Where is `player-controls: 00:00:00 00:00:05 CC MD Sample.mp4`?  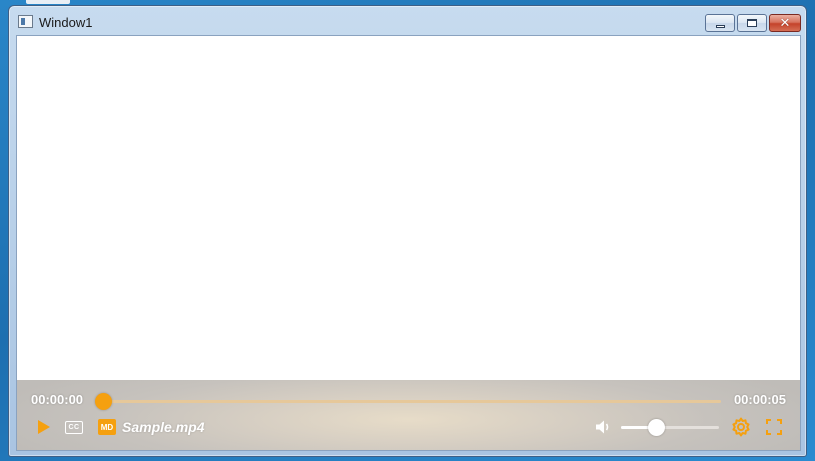
player-controls: 00:00:00 00:00:05 CC MD Sample.mp4 is located at coordinates (408, 415).